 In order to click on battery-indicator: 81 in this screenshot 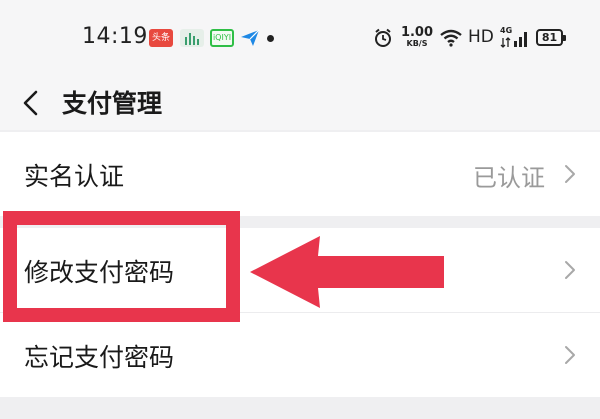, I will do `click(551, 37)`.